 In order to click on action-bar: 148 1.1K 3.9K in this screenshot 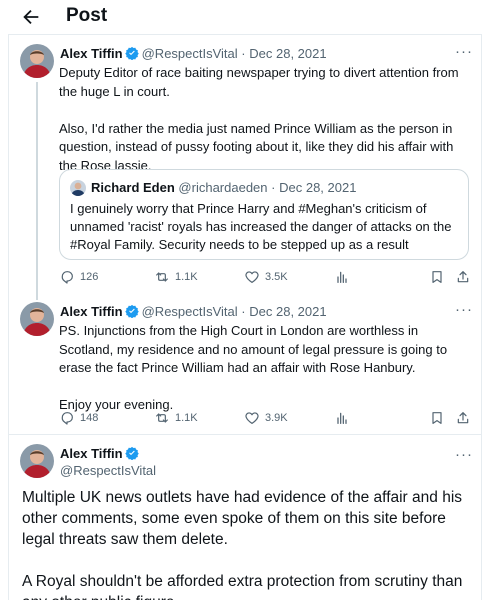, I will do `click(265, 418)`.